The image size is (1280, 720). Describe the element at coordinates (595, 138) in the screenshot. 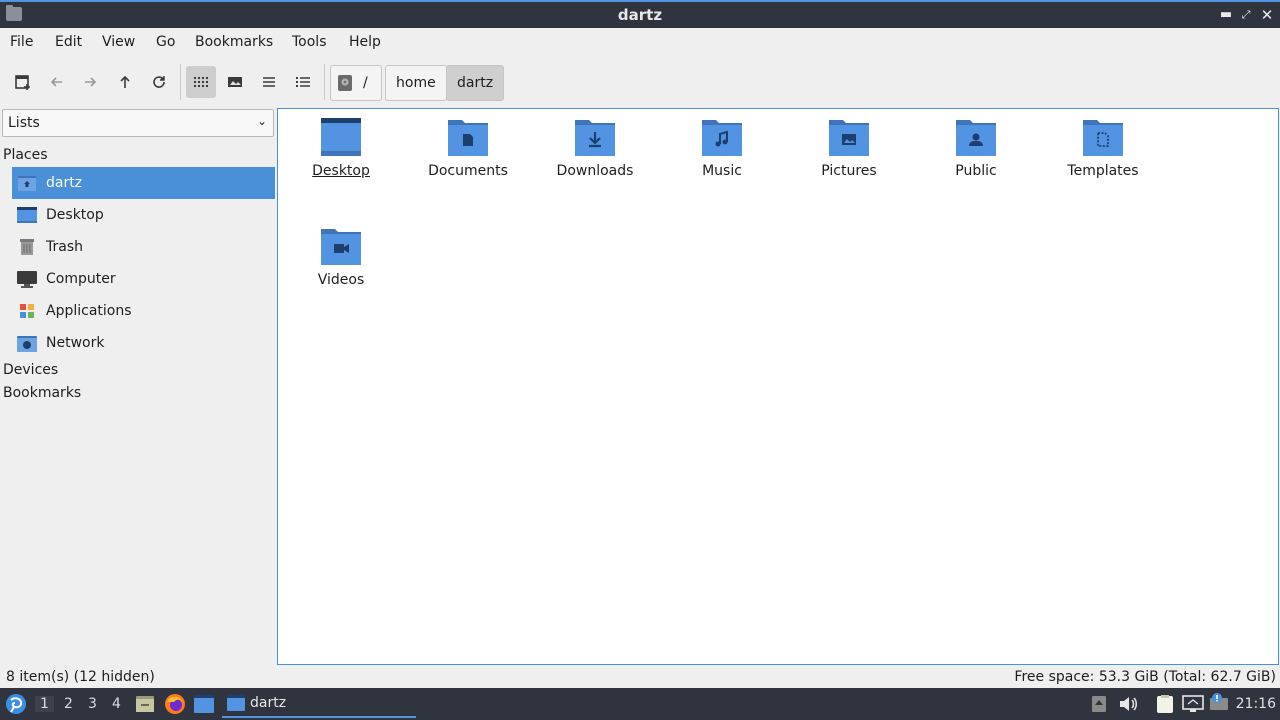

I see `downloads-folder-icon` at that location.